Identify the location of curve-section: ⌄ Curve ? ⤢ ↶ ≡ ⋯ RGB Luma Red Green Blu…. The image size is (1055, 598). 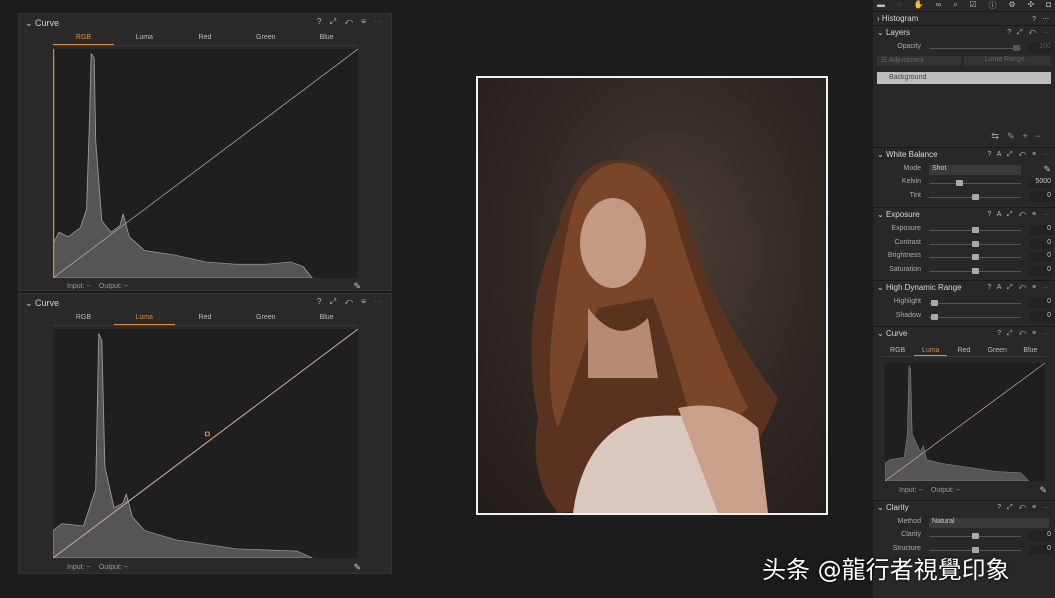
(964, 413).